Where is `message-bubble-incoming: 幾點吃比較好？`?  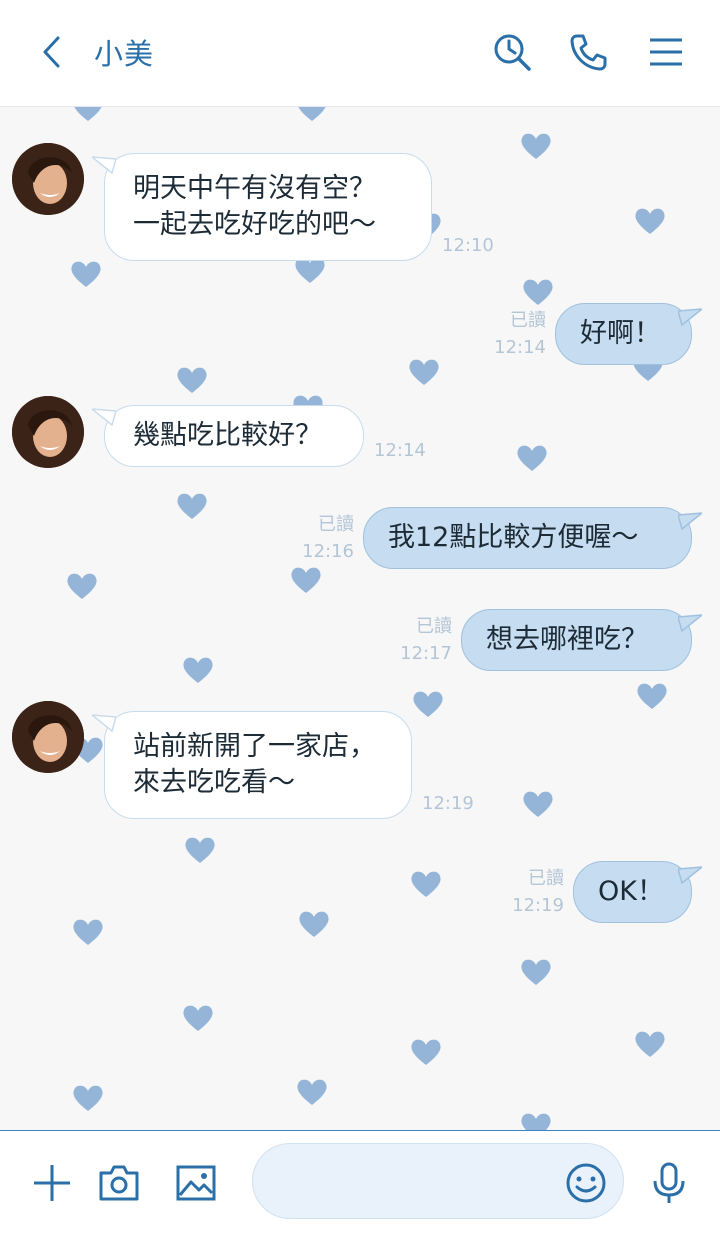 message-bubble-incoming: 幾點吃比較好？ is located at coordinates (234, 436).